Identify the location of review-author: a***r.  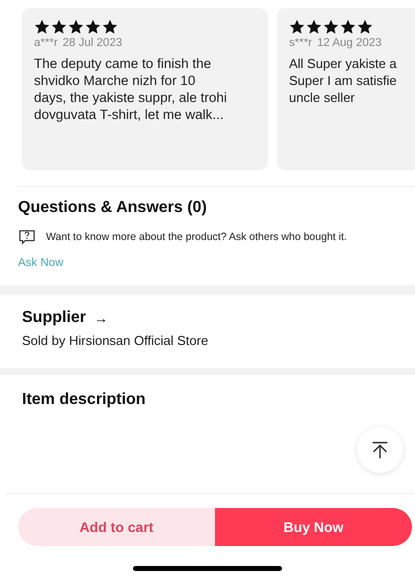
(46, 43).